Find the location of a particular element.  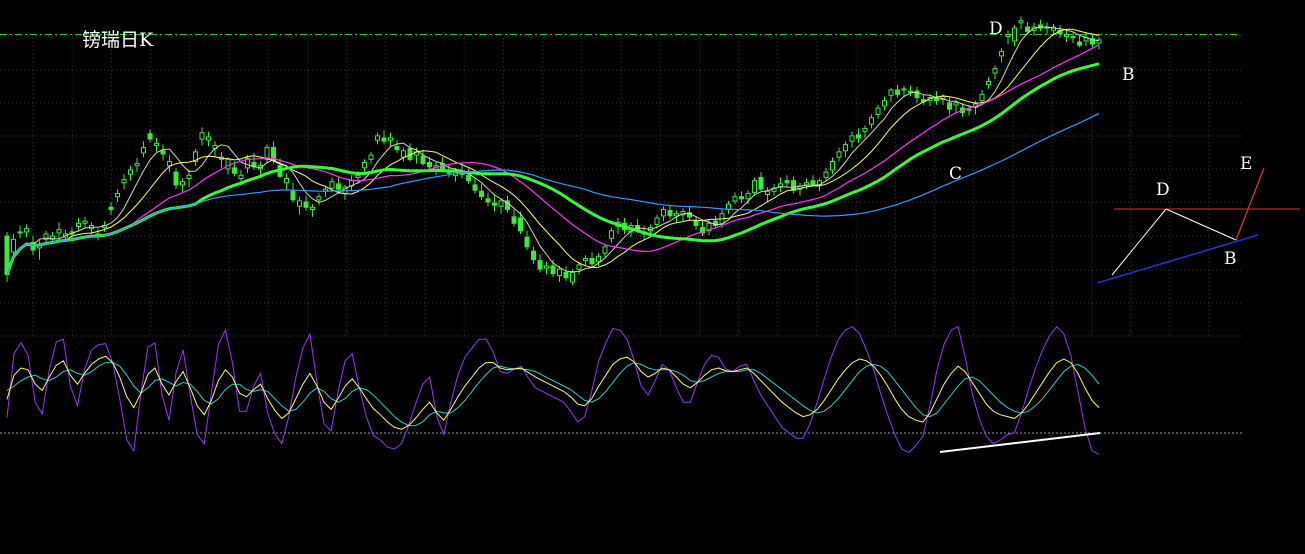

chart-title: 镑瑞日K is located at coordinates (118, 40).